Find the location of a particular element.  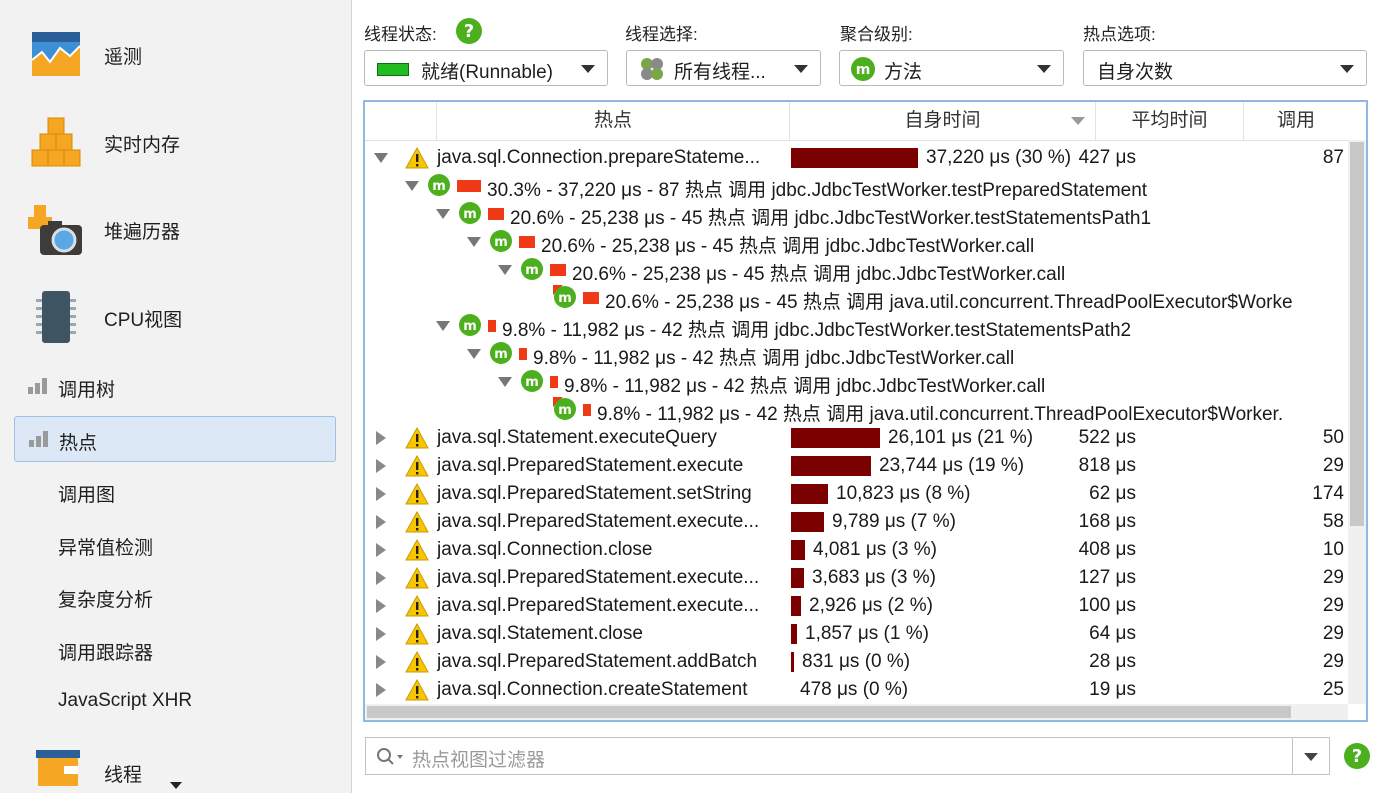

all-threads-icon is located at coordinates (652, 69).